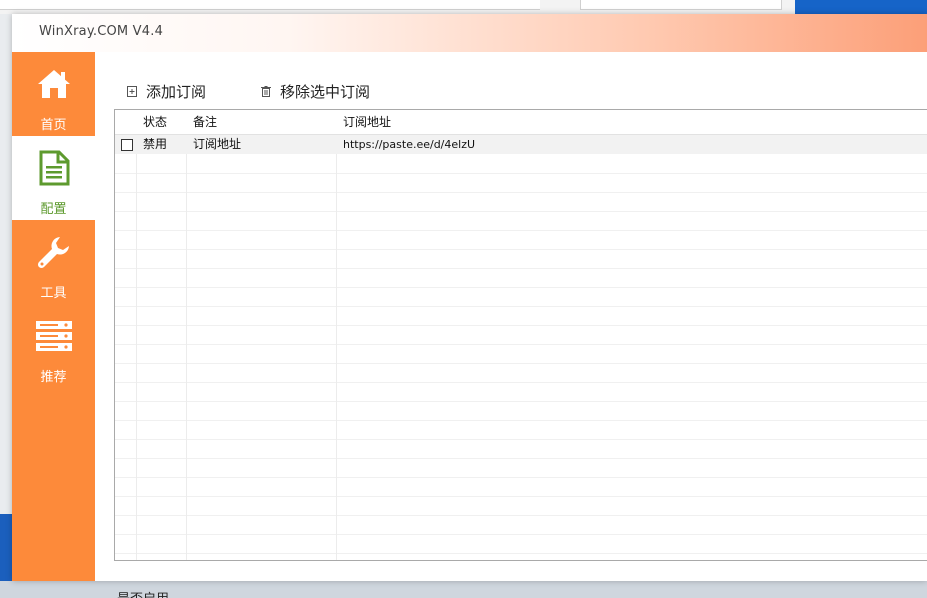 This screenshot has width=927, height=598. I want to click on sidebar-item-label: 配置, so click(53, 209).